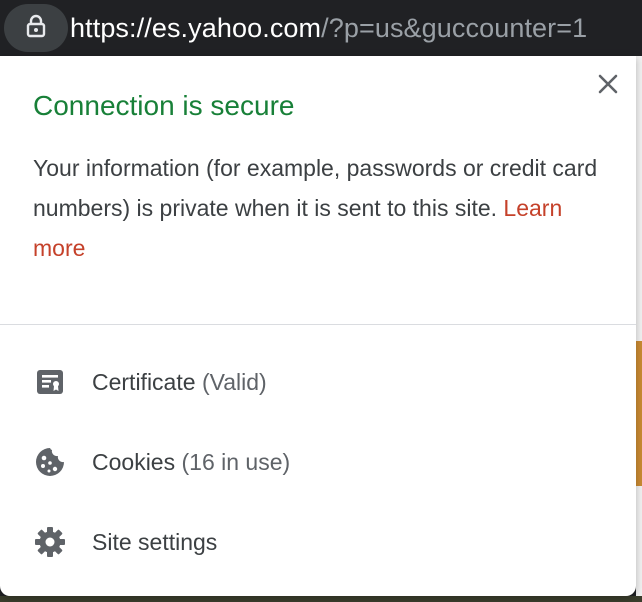 The width and height of the screenshot is (642, 602). I want to click on cookies-label: Cookies (16 in use), so click(191, 462).